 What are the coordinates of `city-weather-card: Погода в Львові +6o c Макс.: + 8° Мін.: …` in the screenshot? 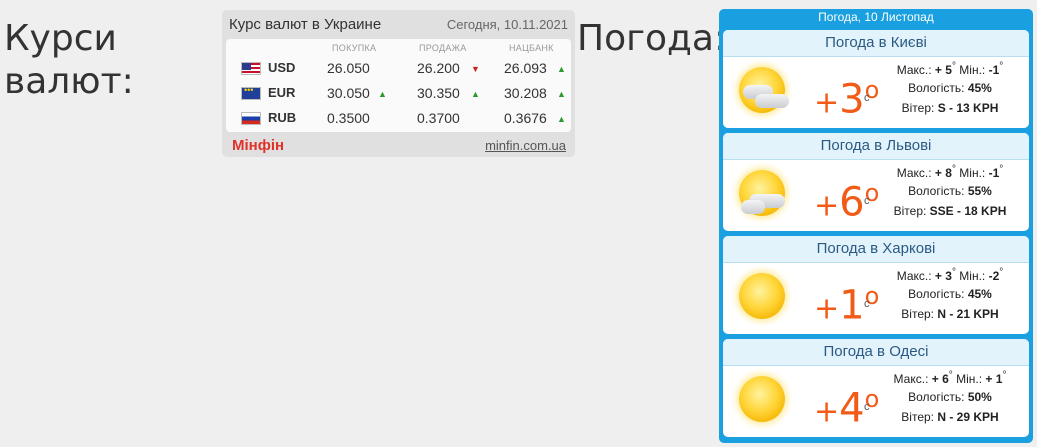 It's located at (876, 182).